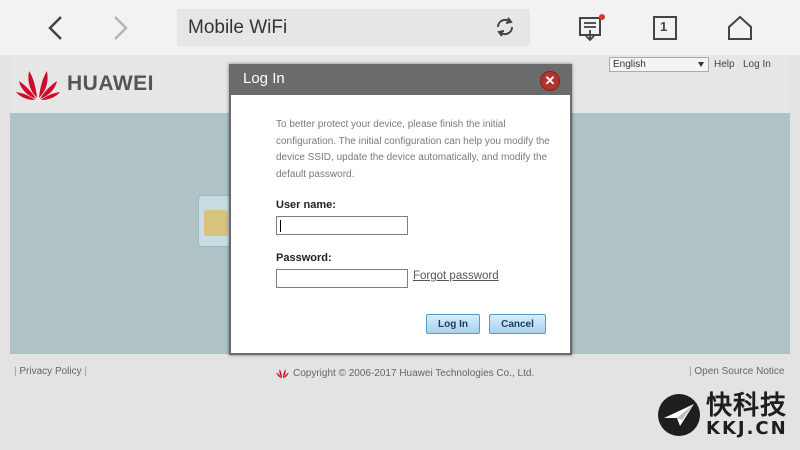  I want to click on back-button, so click(56, 28).